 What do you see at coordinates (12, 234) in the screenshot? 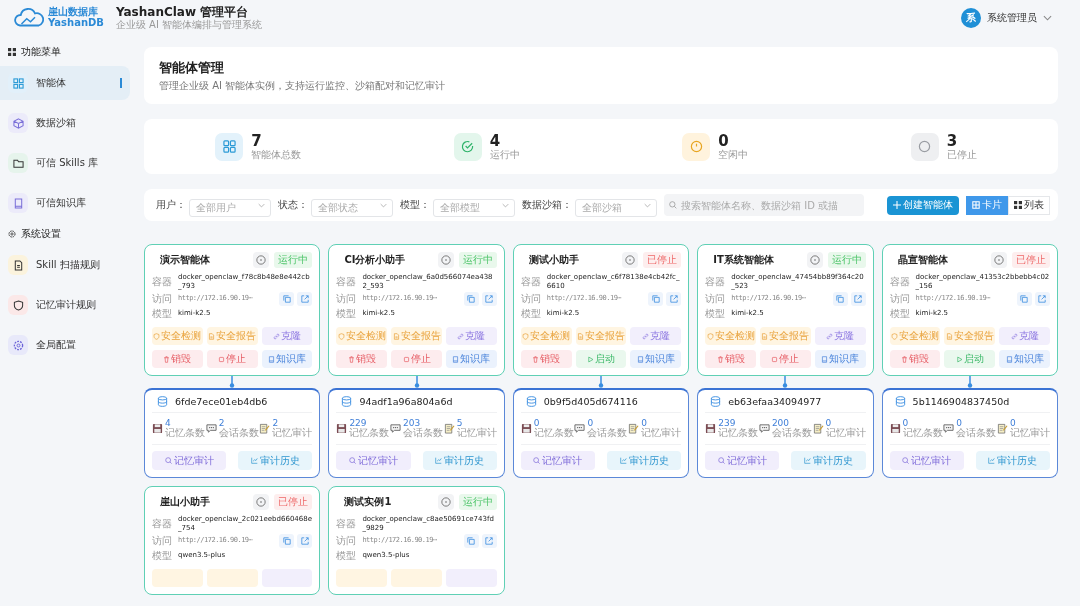
I see `settings-icon` at bounding box center [12, 234].